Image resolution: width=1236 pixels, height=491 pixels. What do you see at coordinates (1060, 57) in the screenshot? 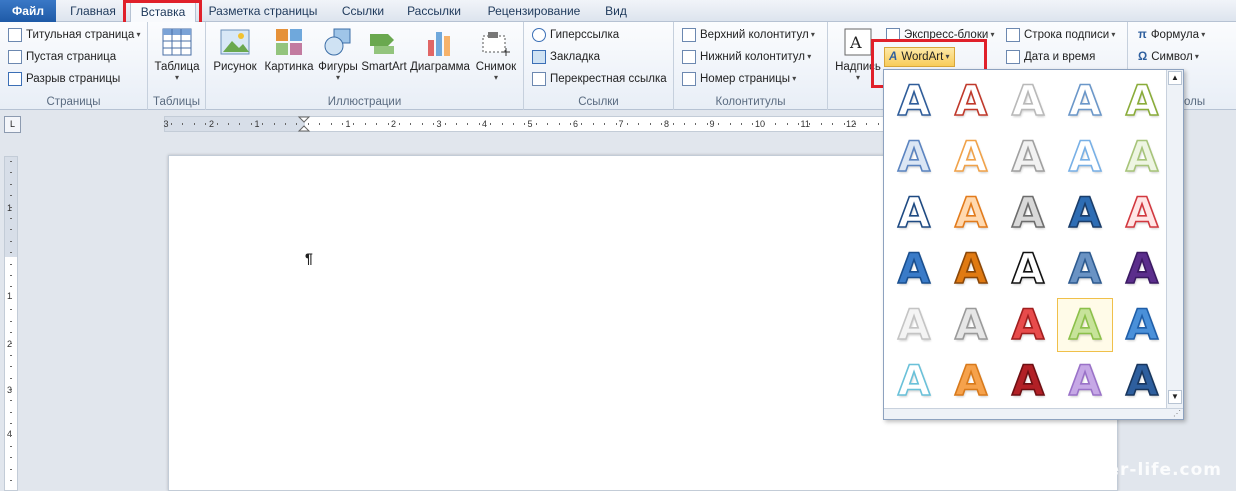
I see `date-time-label: Дата и время` at bounding box center [1060, 57].